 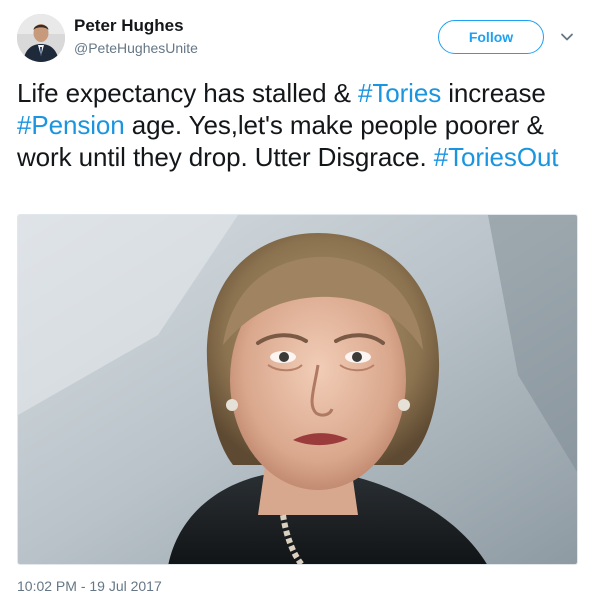 I want to click on avatar, so click(x=41, y=38).